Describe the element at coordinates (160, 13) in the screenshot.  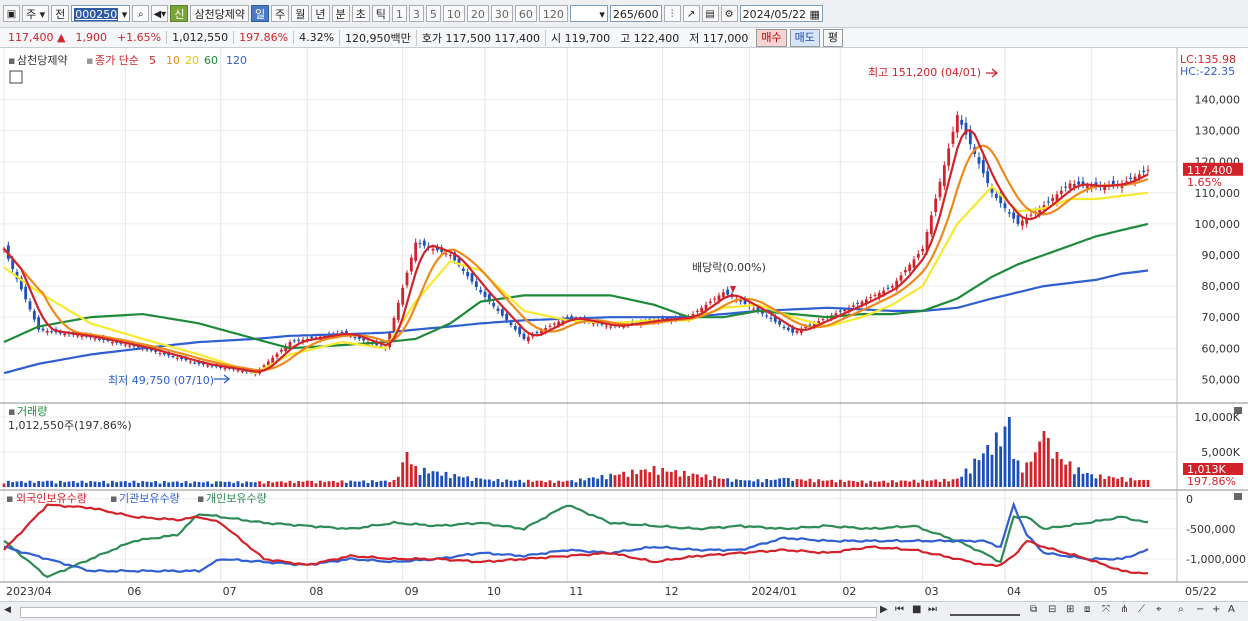
I see `speaker-icon: ◀▾` at that location.